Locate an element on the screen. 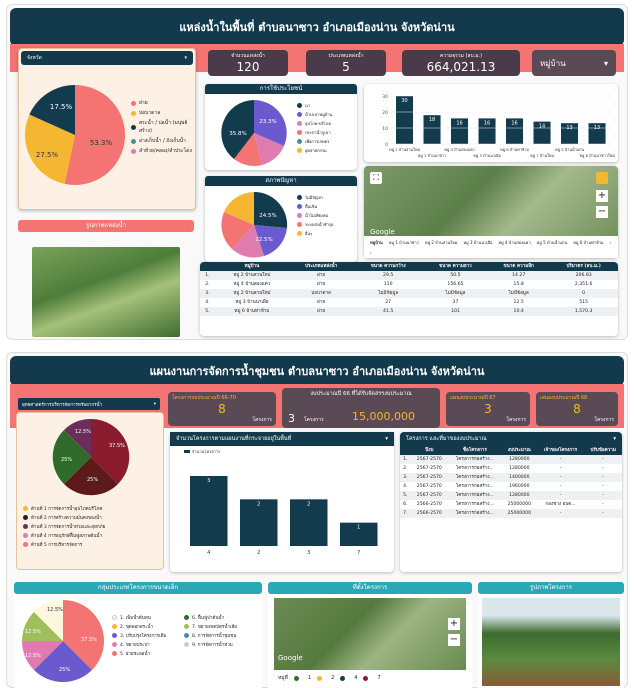 This screenshot has width=634, height=688. project-table-dropdown: โครงการ และที่มาของงบประมาณ ▾ is located at coordinates (511, 439).